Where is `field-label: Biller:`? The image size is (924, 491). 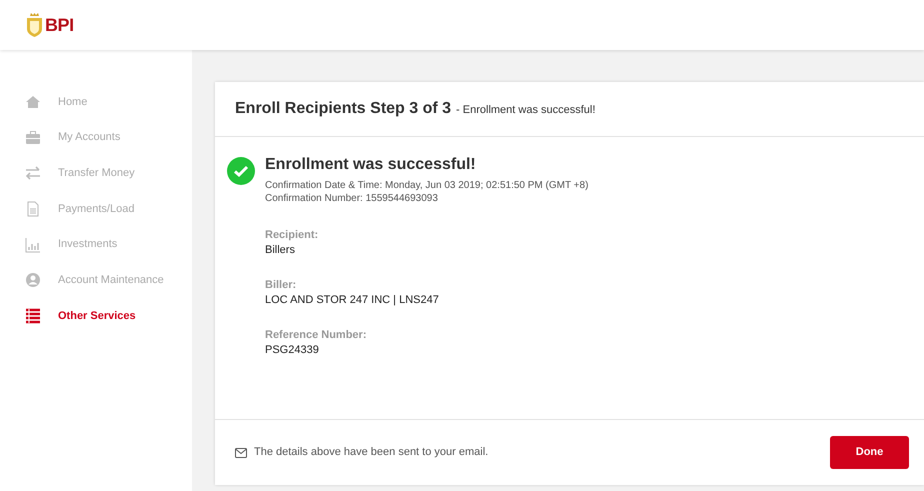 field-label: Biller: is located at coordinates (281, 285).